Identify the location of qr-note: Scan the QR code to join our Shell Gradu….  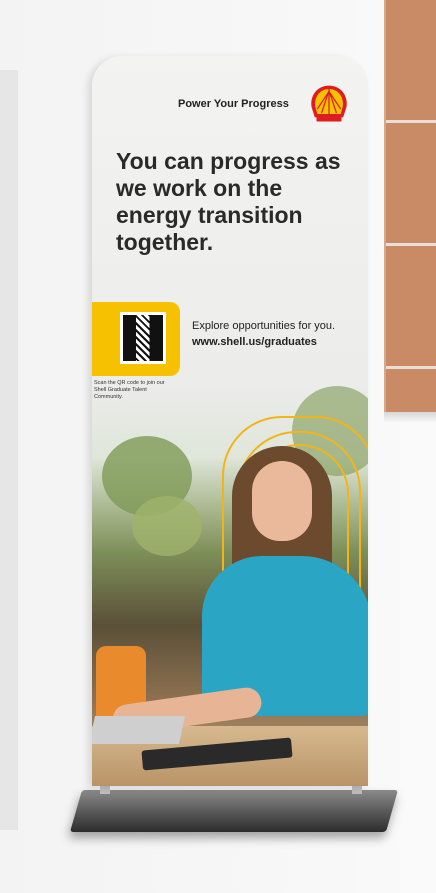
(129, 390).